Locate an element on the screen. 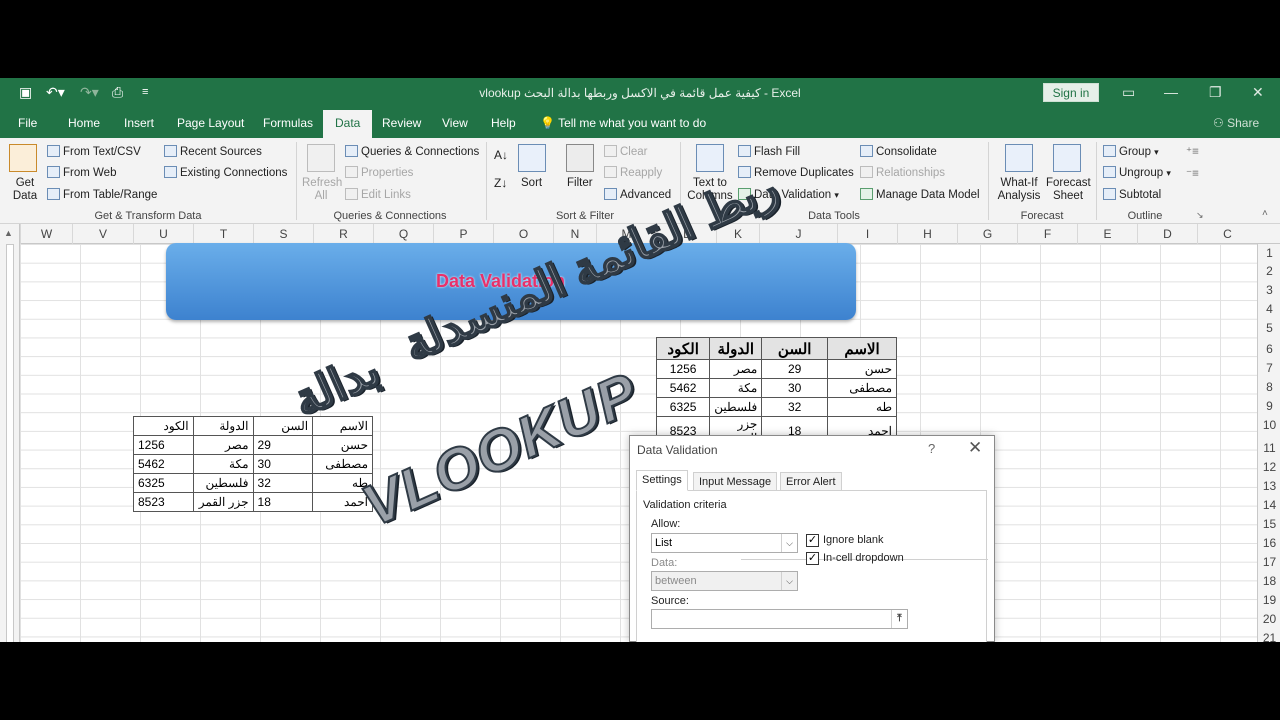 The width and height of the screenshot is (1280, 720). column-header: V is located at coordinates (102, 234).